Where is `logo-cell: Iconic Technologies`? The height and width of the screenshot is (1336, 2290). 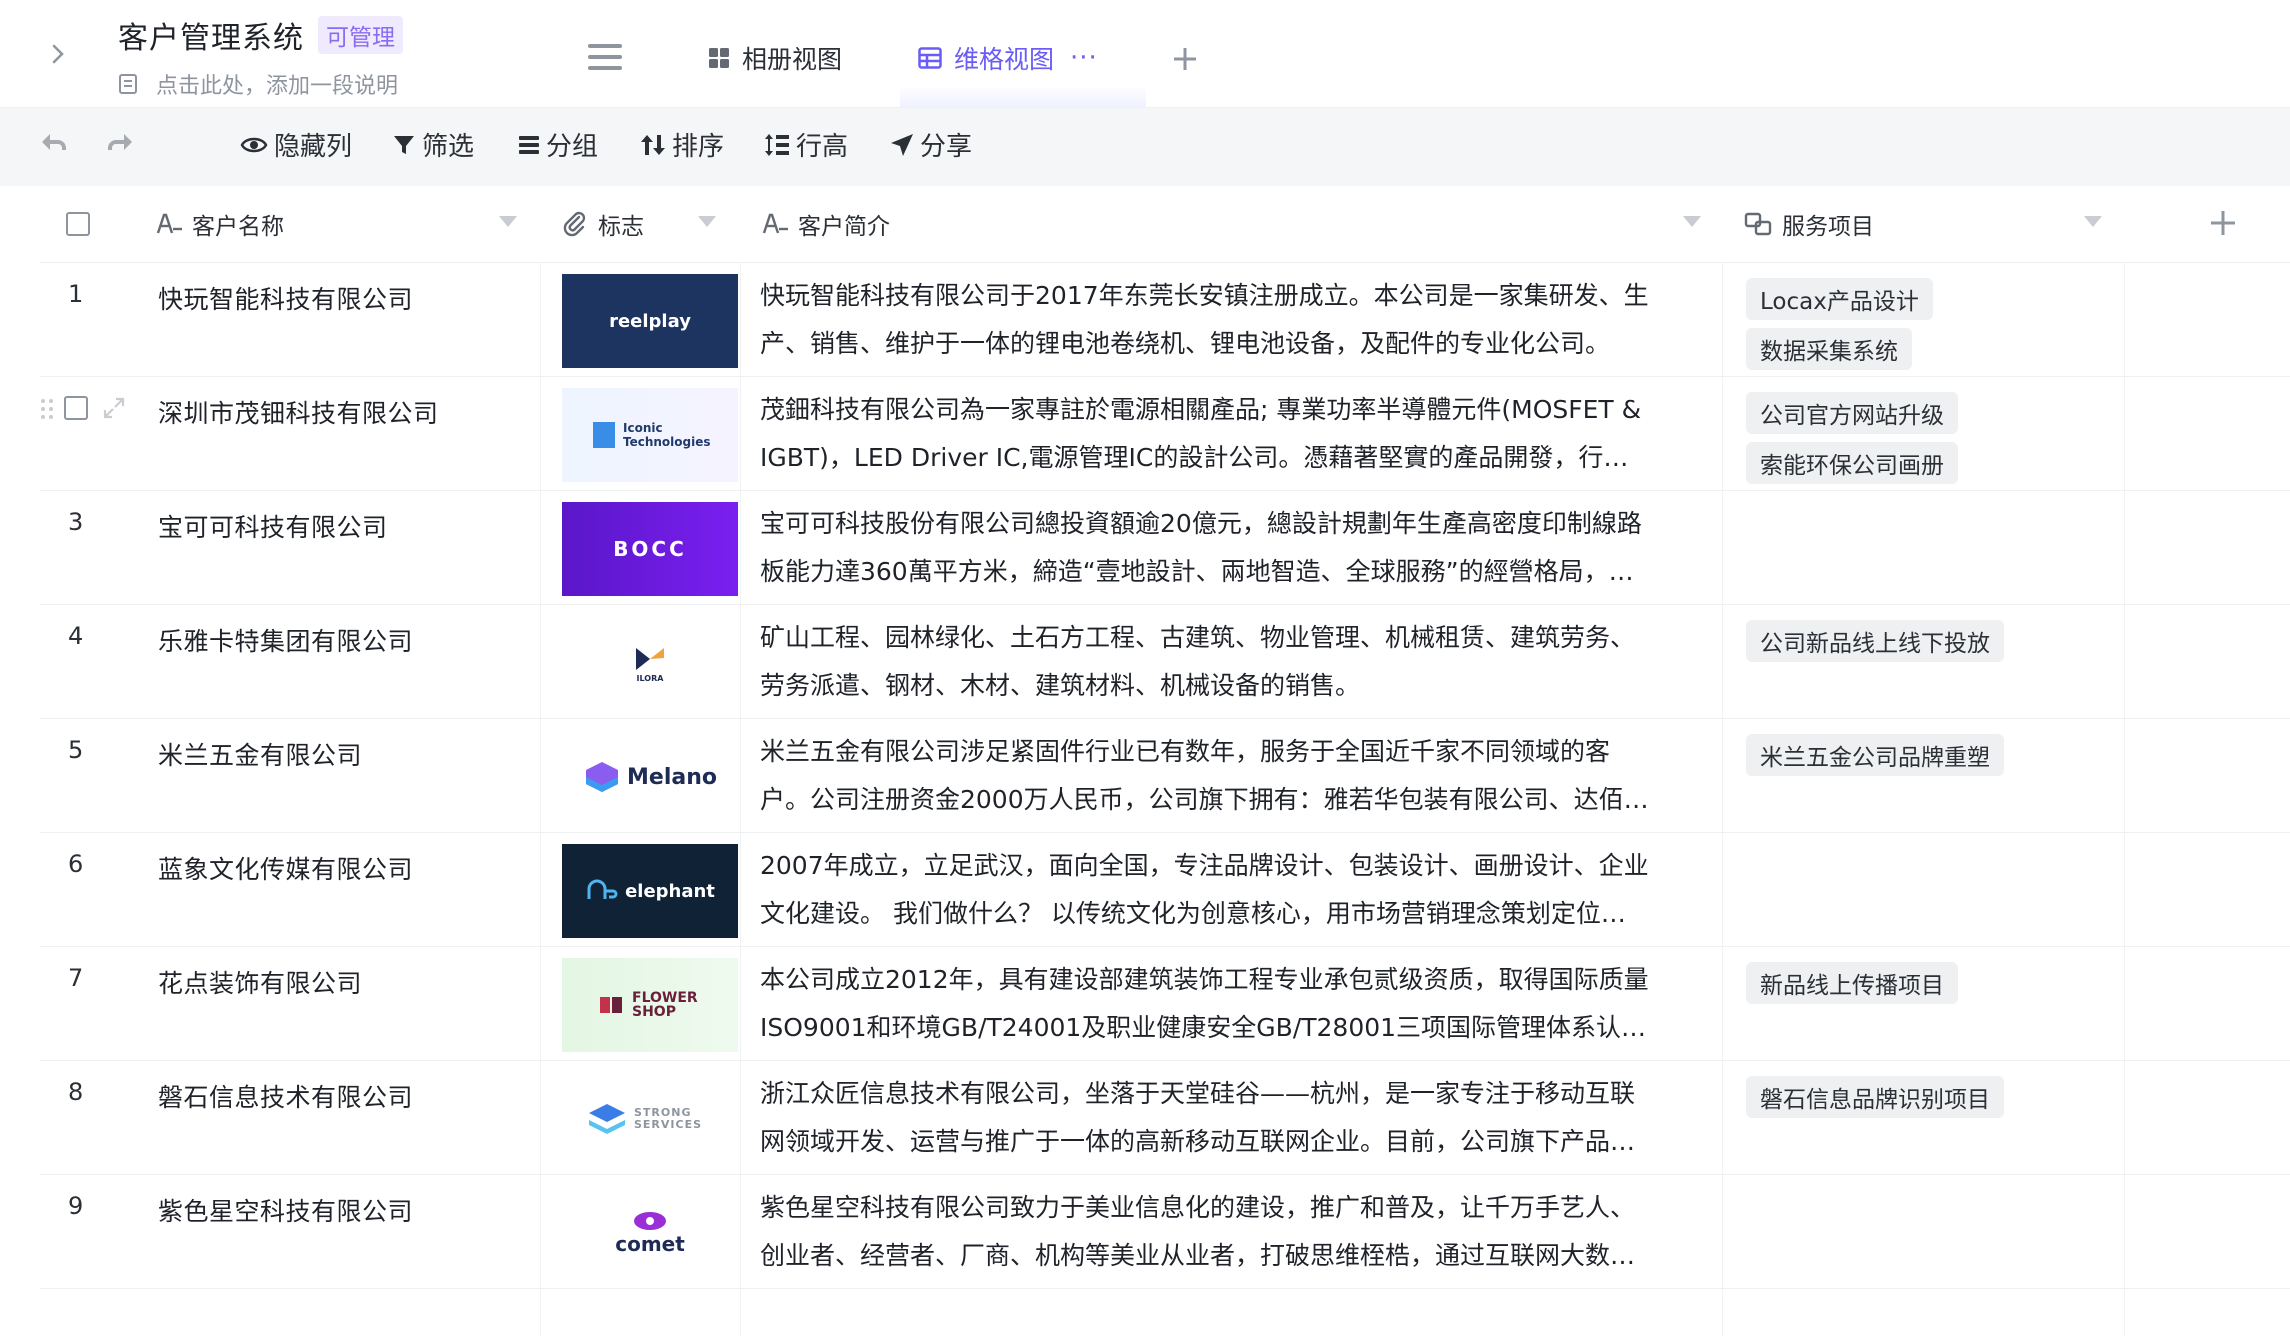
logo-cell: Iconic Technologies is located at coordinates (650, 435).